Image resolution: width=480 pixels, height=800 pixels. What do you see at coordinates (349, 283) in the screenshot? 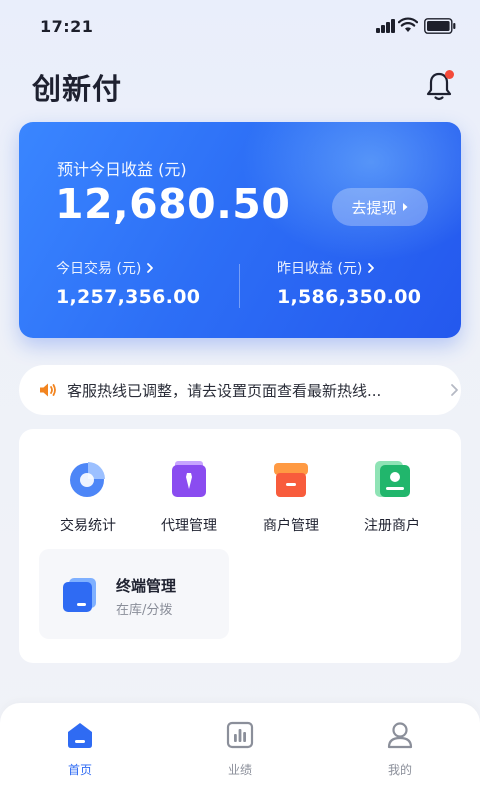
I see `yesterday-earnings-stat: 昨日收益 (元) 1,586,350.00` at bounding box center [349, 283].